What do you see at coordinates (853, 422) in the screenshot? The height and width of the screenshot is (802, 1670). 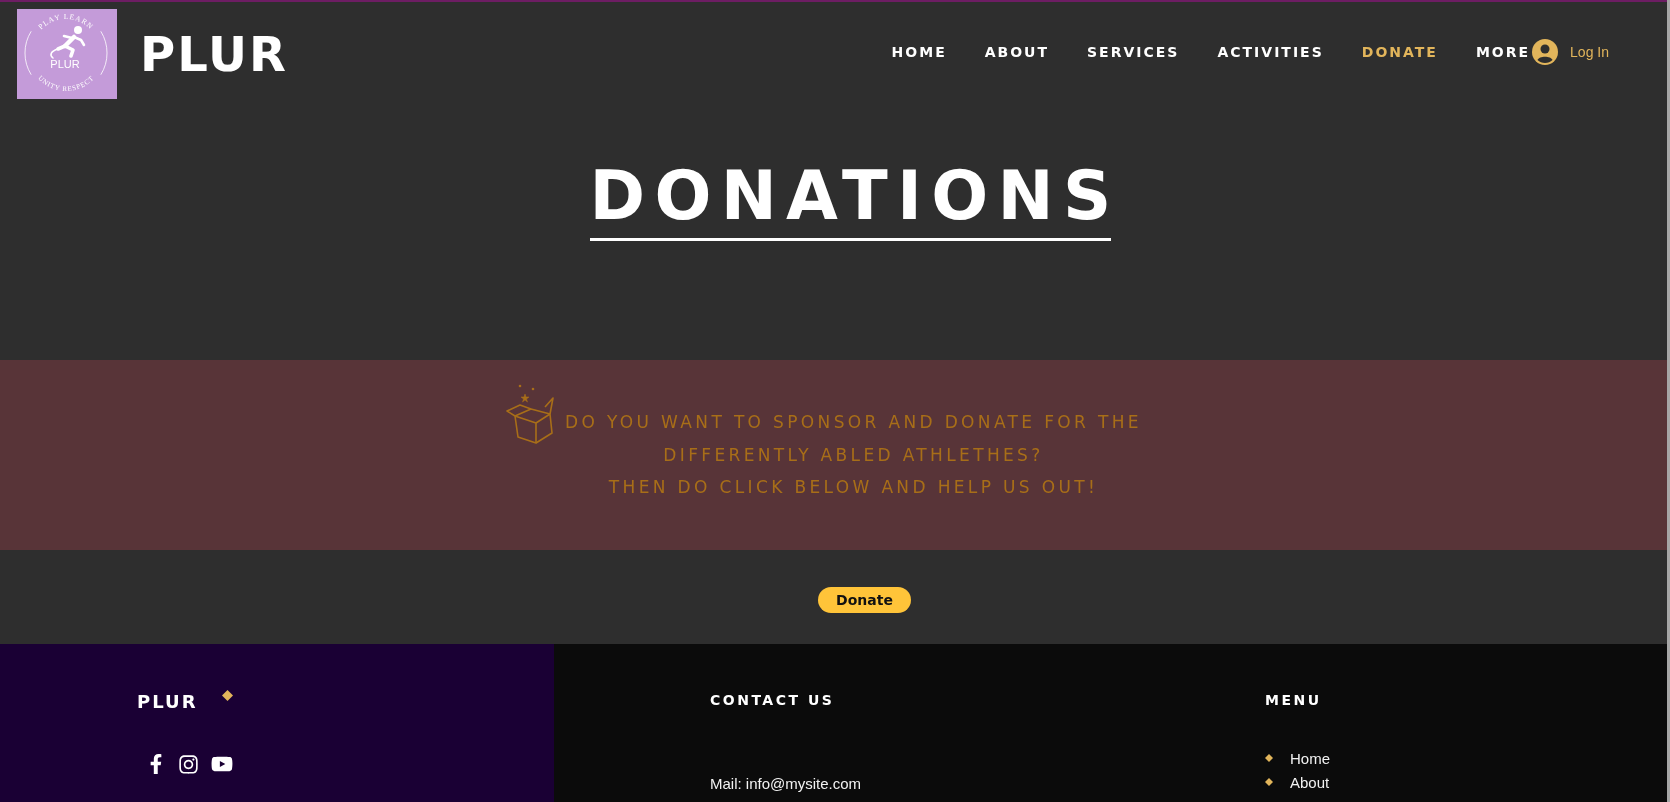 I see `banner-text: DO YOU WANT TO SPONSOR AND DONATE FOR THE` at bounding box center [853, 422].